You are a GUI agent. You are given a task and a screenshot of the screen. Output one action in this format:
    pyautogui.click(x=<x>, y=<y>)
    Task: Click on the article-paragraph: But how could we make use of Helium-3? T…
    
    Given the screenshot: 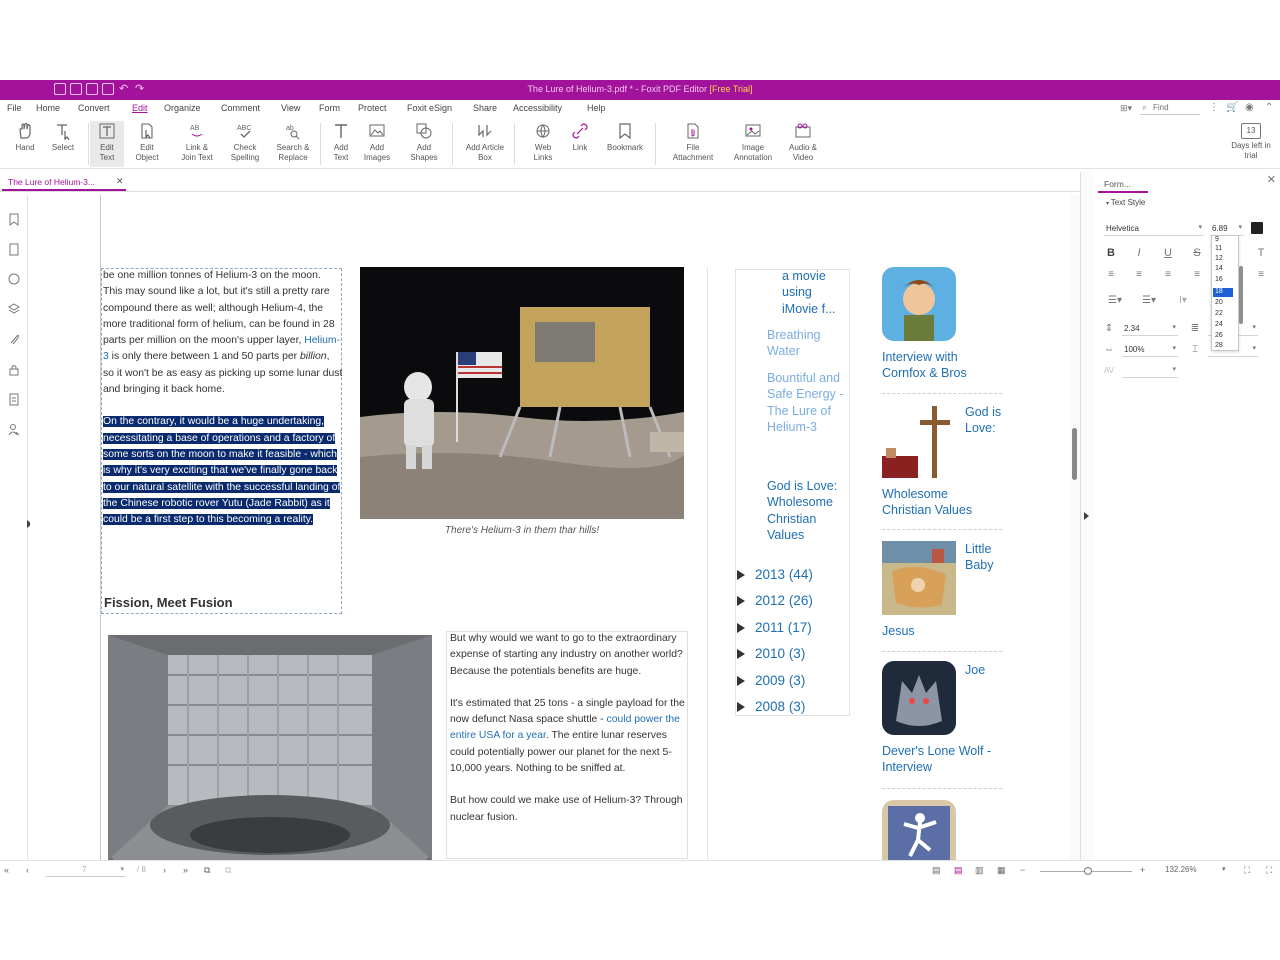 What is the action you would take?
    pyautogui.click(x=569, y=809)
    